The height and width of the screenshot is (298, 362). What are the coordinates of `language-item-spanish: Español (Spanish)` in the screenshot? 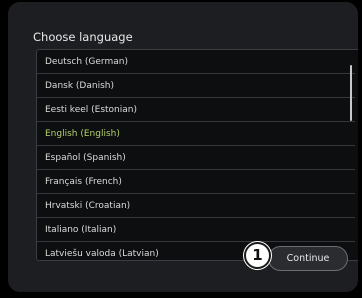 It's located at (196, 158).